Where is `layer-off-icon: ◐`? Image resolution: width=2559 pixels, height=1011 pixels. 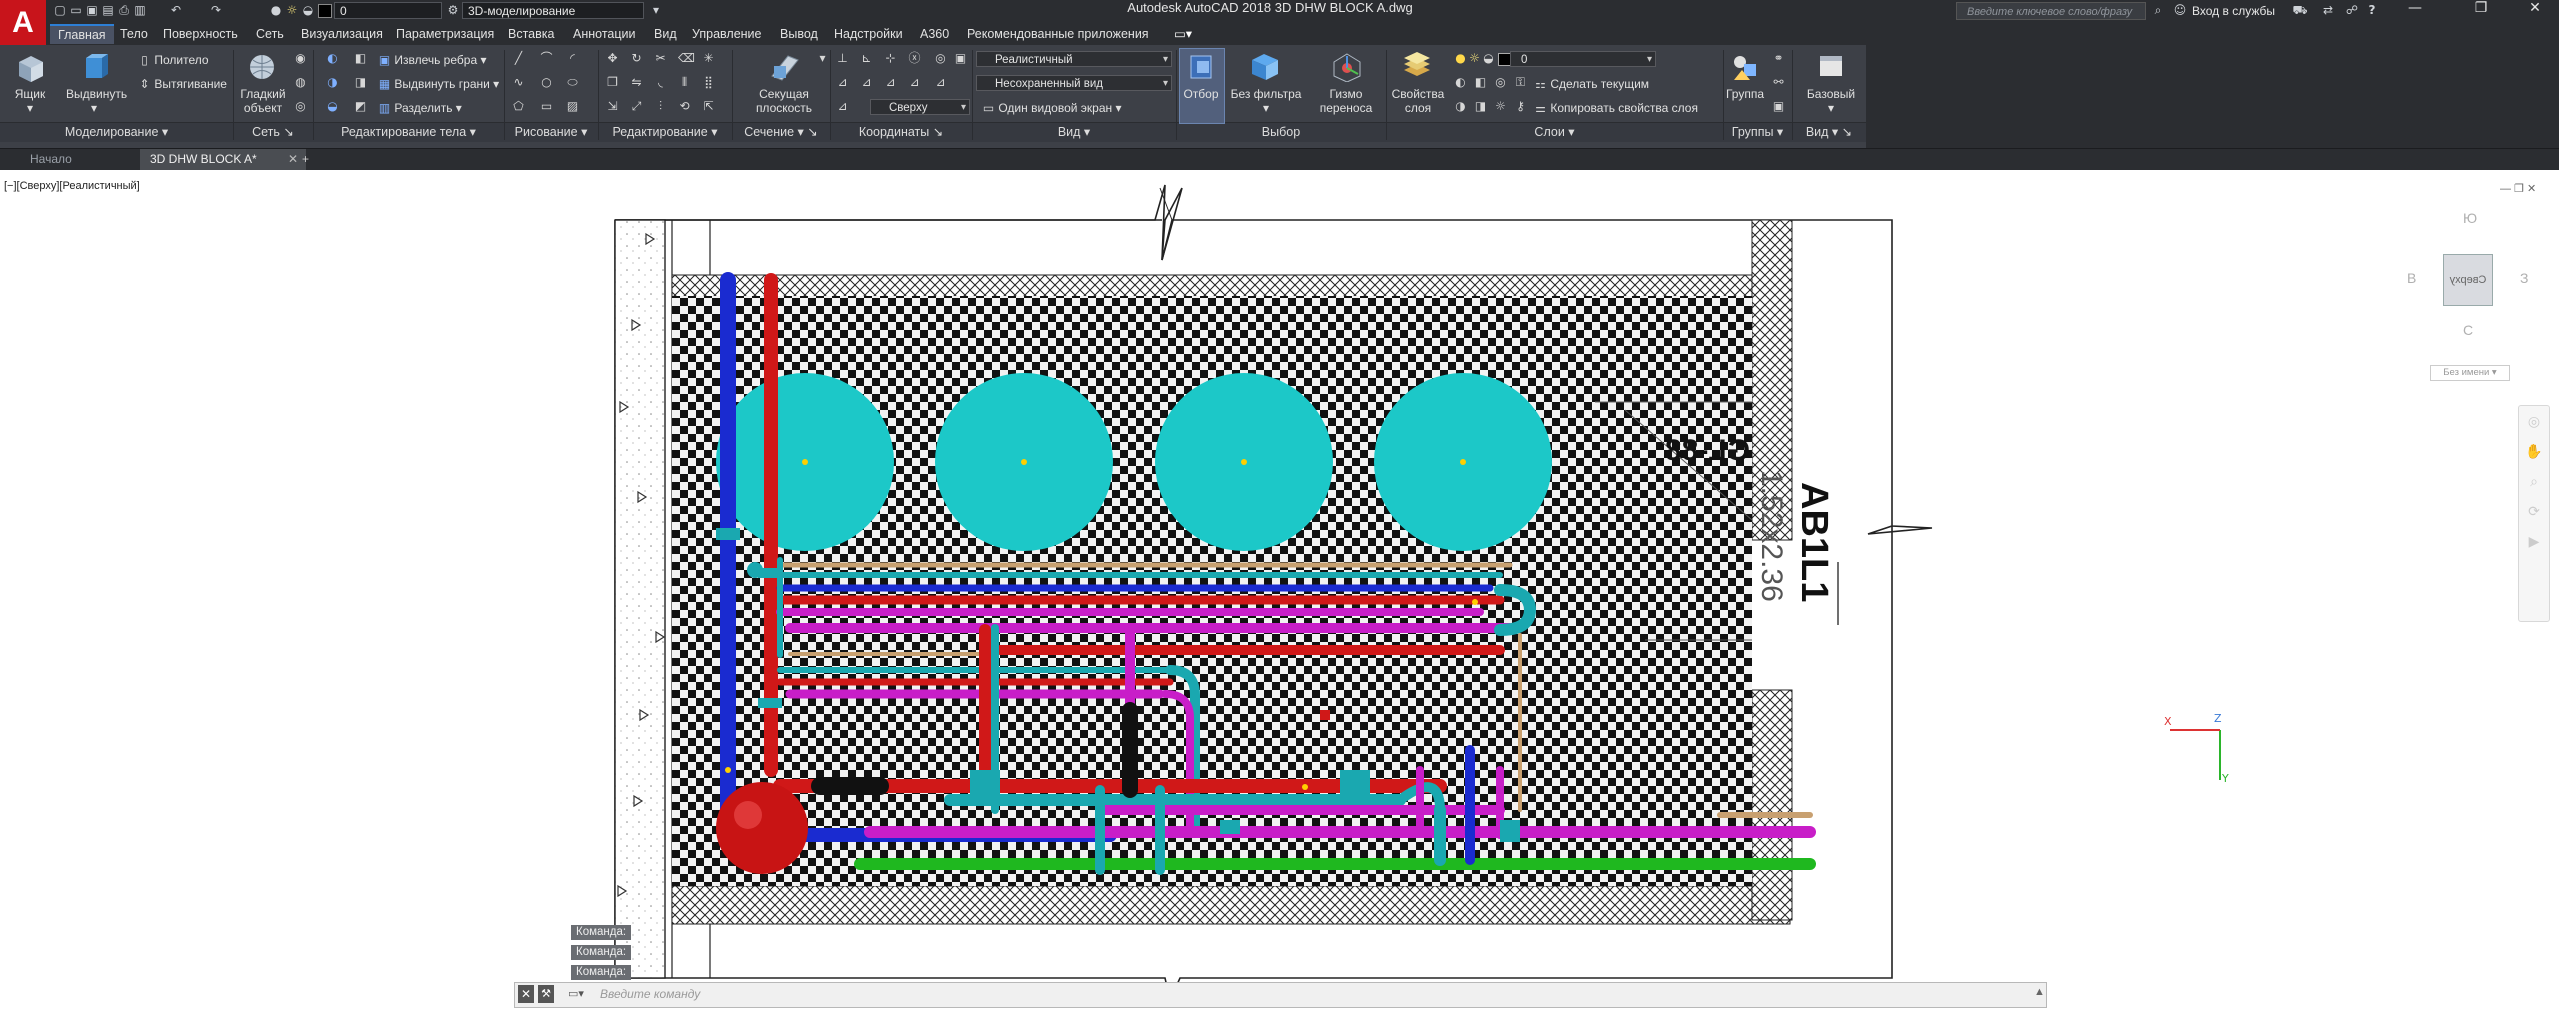 layer-off-icon: ◐ is located at coordinates (1460, 82).